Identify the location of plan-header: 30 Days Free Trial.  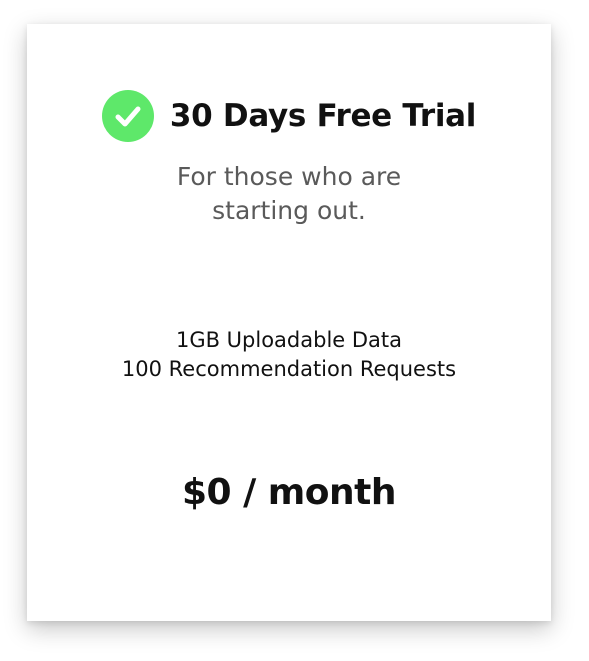
(289, 116).